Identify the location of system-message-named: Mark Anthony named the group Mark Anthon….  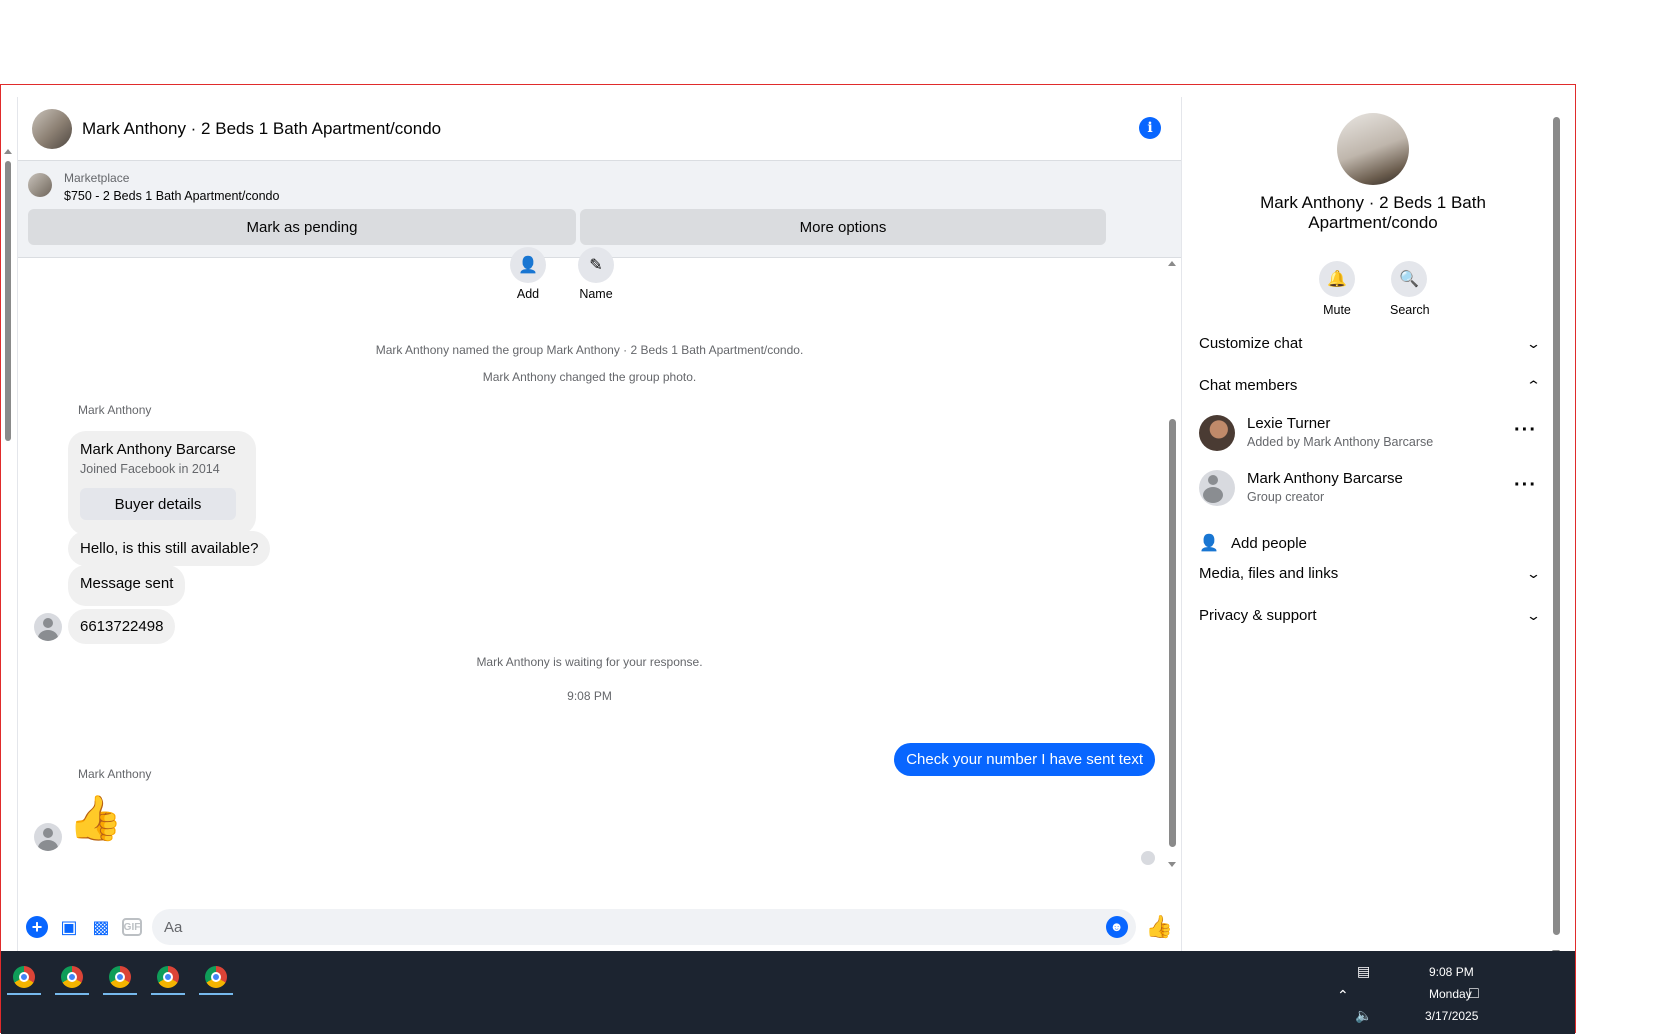
(589, 350).